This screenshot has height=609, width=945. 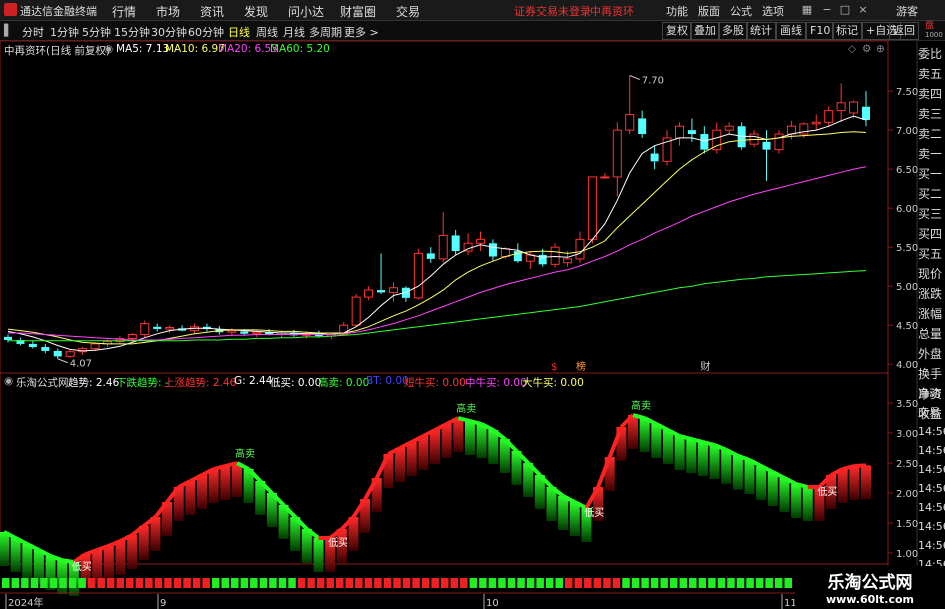 I want to click on ma60-value: MA60: 5.20, so click(x=300, y=49).